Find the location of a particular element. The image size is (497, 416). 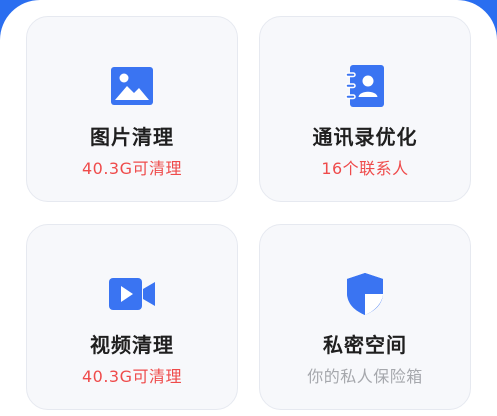

video-icon is located at coordinates (132, 294).